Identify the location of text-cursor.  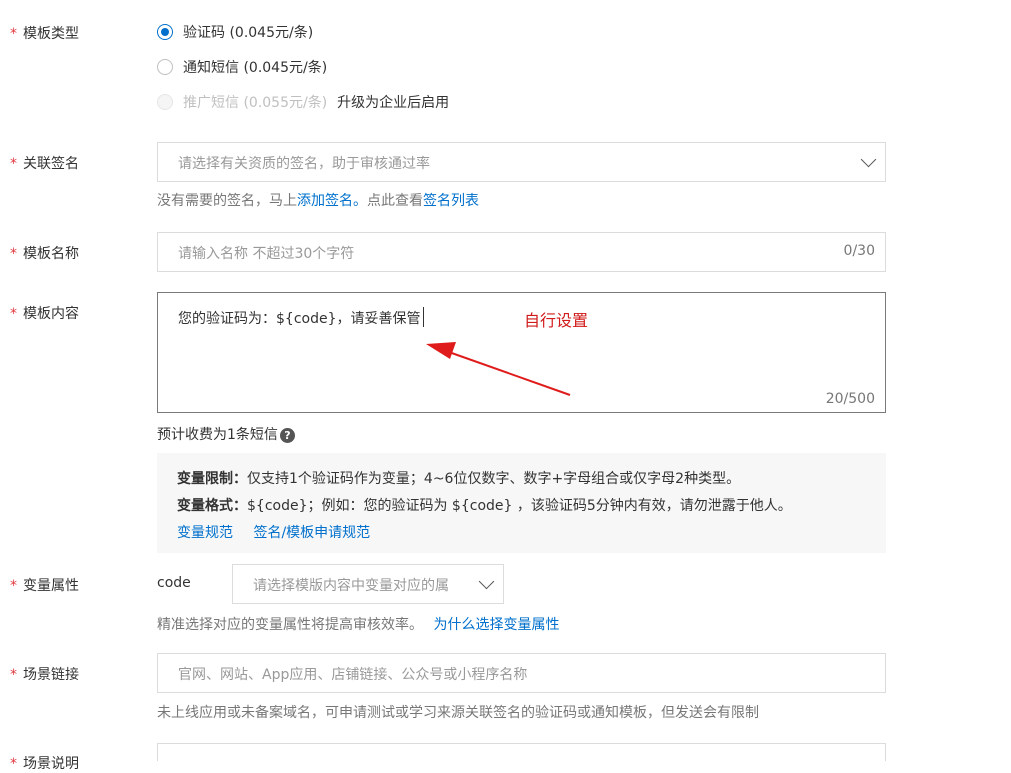
(423, 317).